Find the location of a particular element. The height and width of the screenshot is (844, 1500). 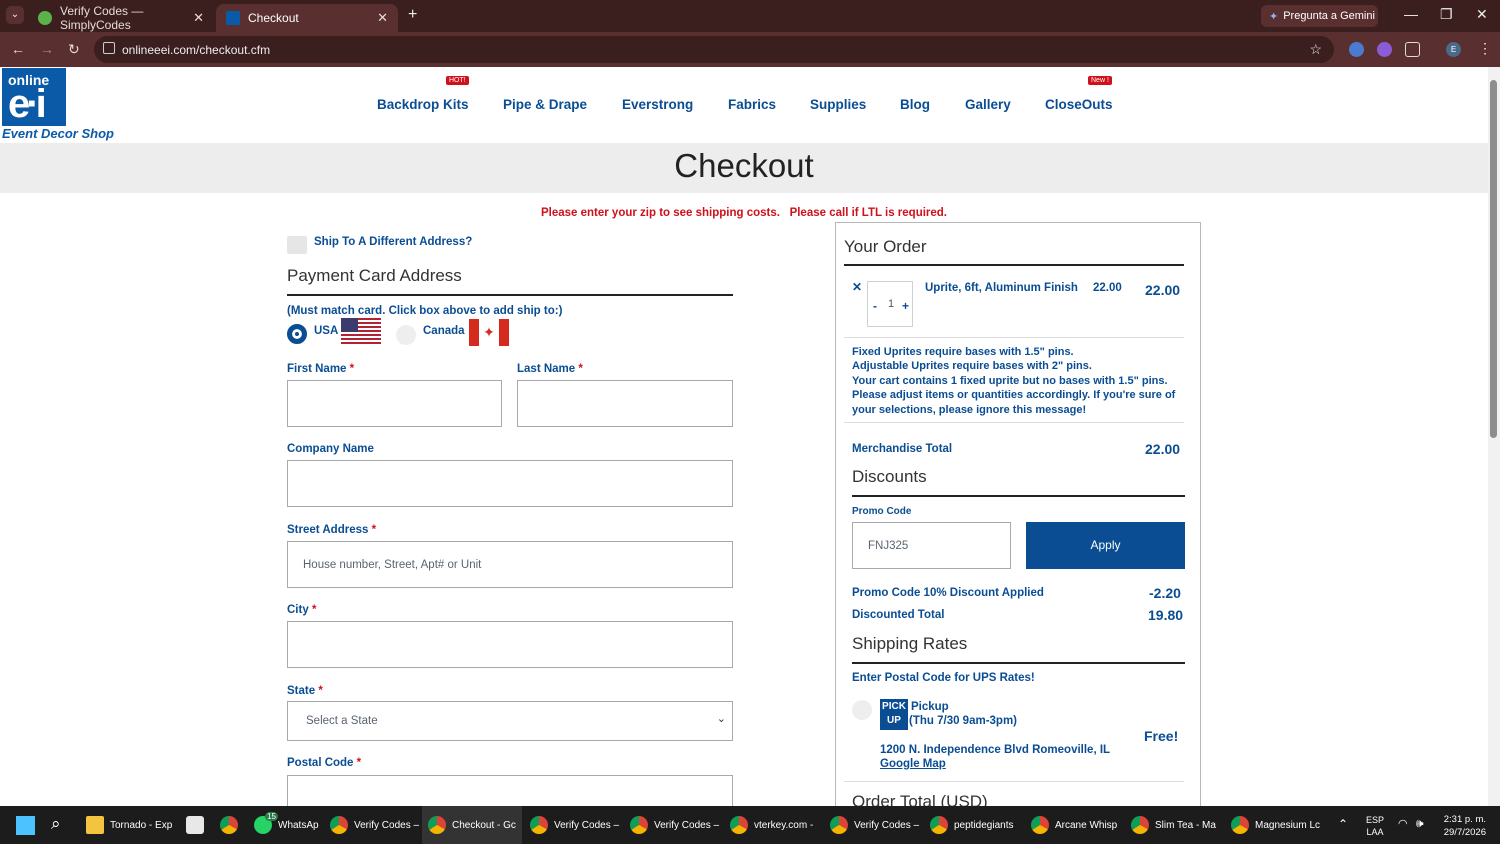

qty-minus-button: - is located at coordinates (875, 306).